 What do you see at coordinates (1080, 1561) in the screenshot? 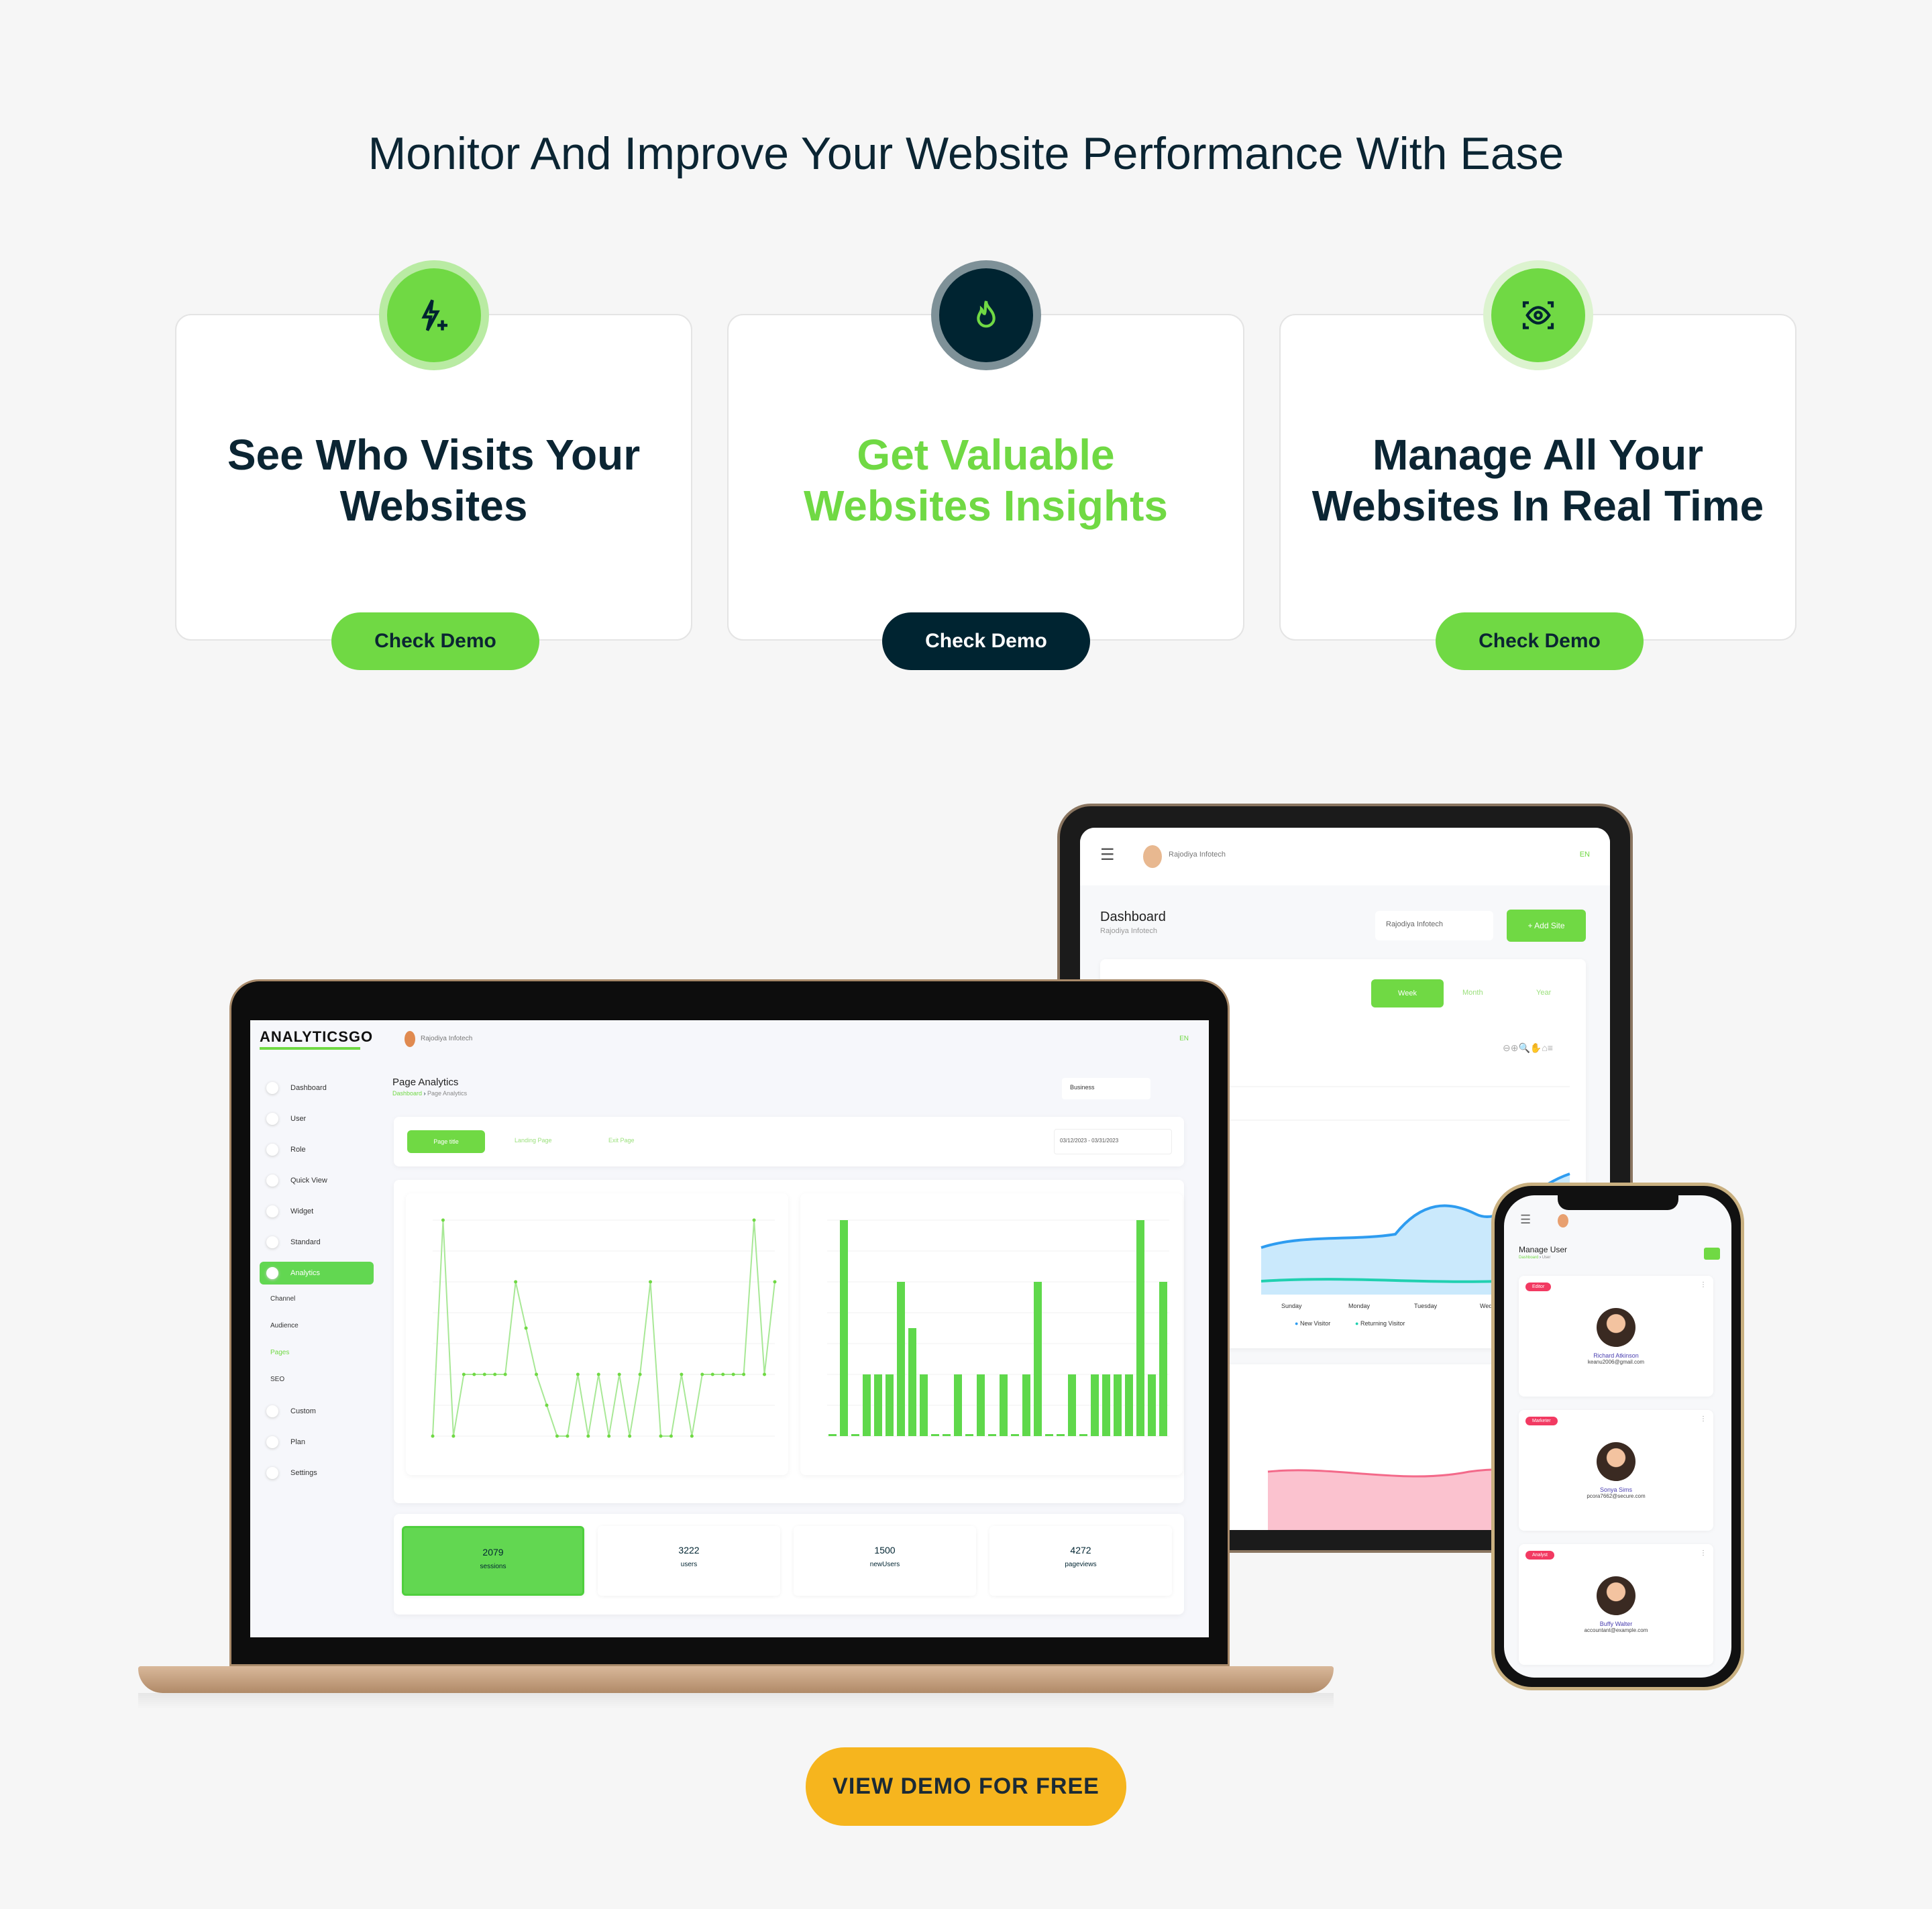
I see `stat-pageviews: 4272 pageviews` at bounding box center [1080, 1561].